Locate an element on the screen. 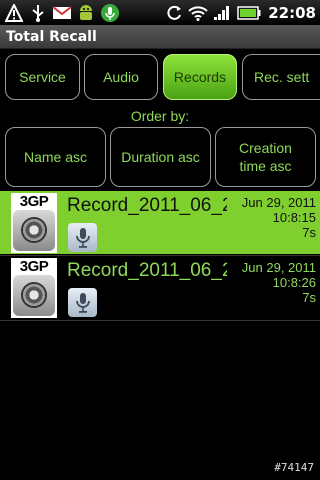  title-bar: Total Recall is located at coordinates (160, 37).